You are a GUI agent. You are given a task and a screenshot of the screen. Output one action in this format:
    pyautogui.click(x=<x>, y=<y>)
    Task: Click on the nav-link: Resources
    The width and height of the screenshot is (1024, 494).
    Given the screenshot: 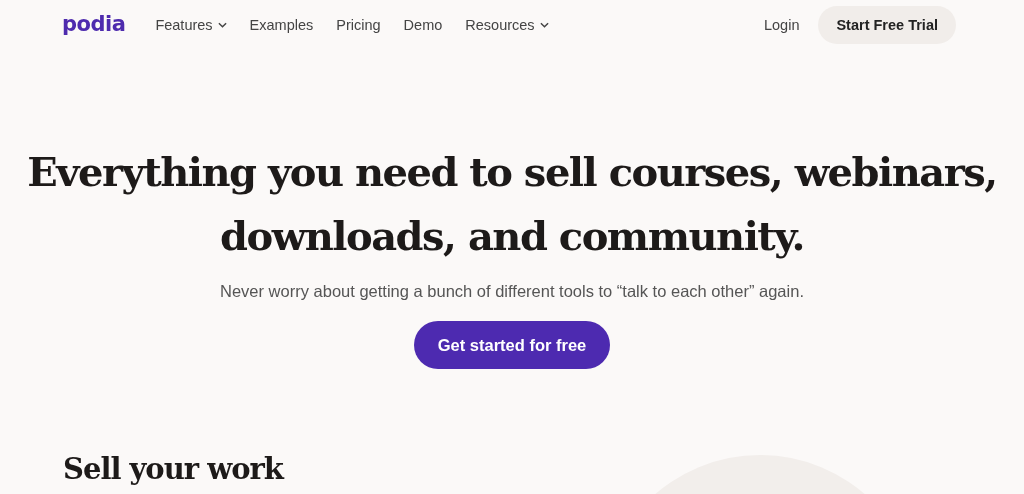 What is the action you would take?
    pyautogui.click(x=507, y=25)
    